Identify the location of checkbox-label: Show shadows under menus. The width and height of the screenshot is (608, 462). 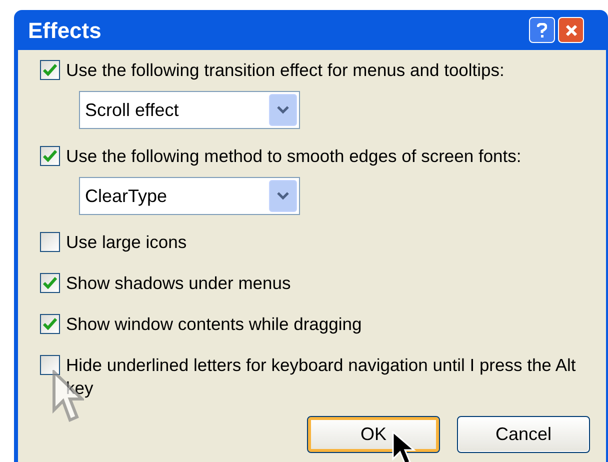
(178, 283).